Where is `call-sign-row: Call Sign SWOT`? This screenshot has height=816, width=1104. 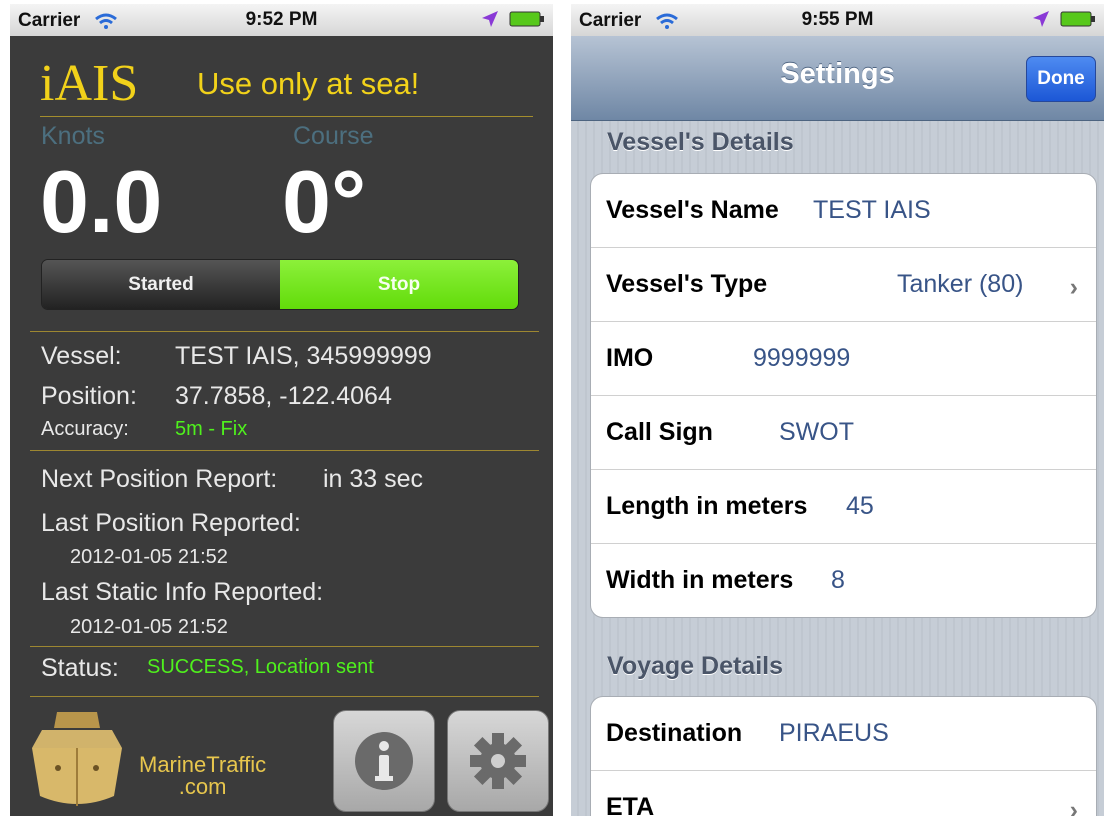
call-sign-row: Call Sign SWOT is located at coordinates (843, 433).